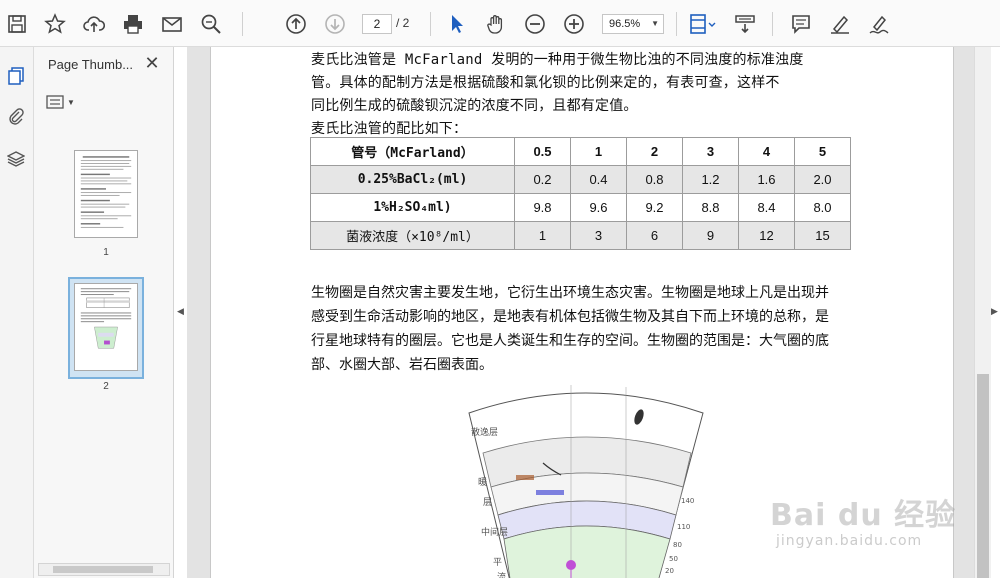 The width and height of the screenshot is (1000, 578). I want to click on zoom-in-icon, so click(574, 24).